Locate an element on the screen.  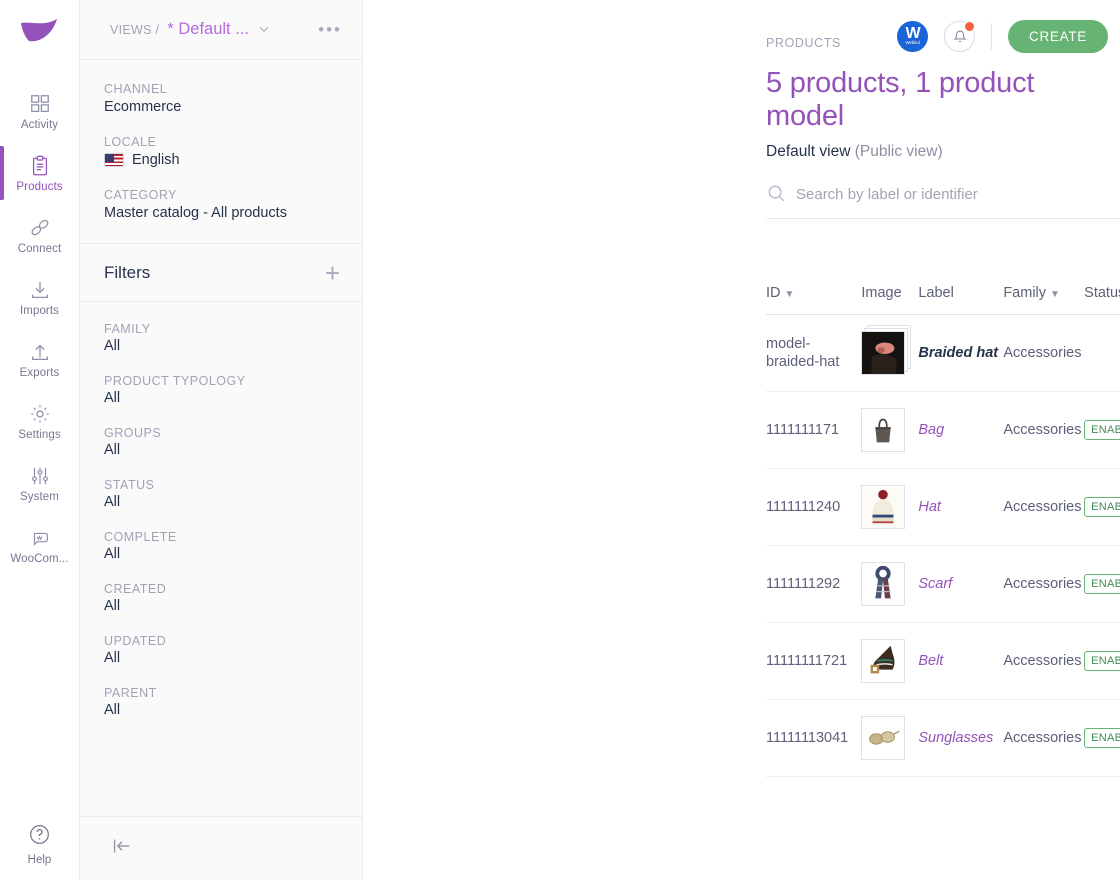
table-row: 1111111292 Scarf Accessories ENAB is located at coordinates (943, 584).